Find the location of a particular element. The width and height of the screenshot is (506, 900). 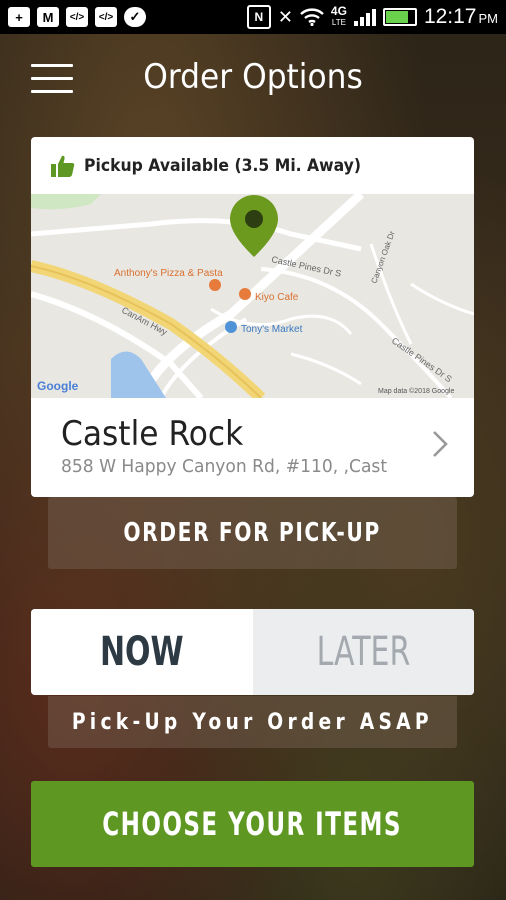

signal-icon is located at coordinates (364, 17).